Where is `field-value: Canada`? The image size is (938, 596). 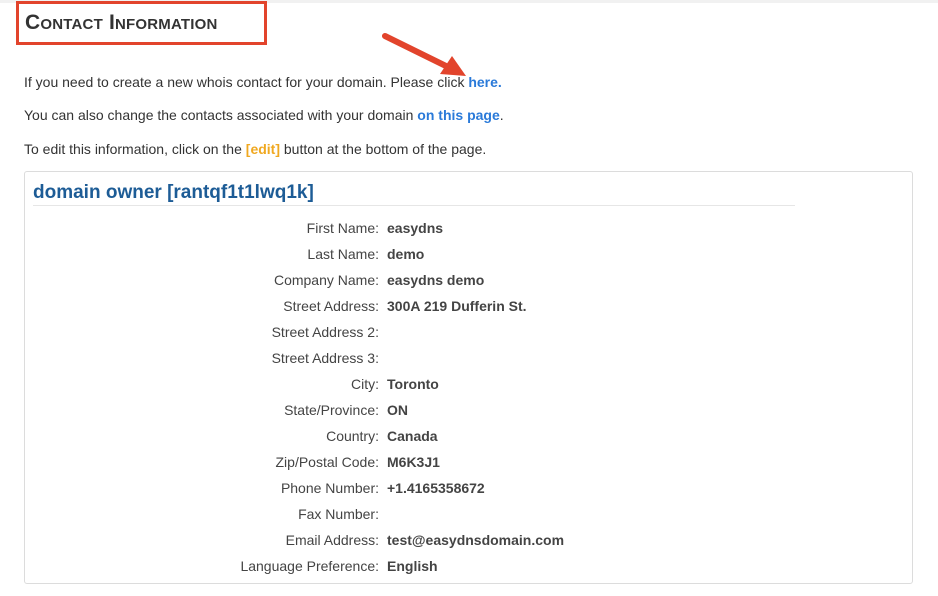 field-value: Canada is located at coordinates (412, 436).